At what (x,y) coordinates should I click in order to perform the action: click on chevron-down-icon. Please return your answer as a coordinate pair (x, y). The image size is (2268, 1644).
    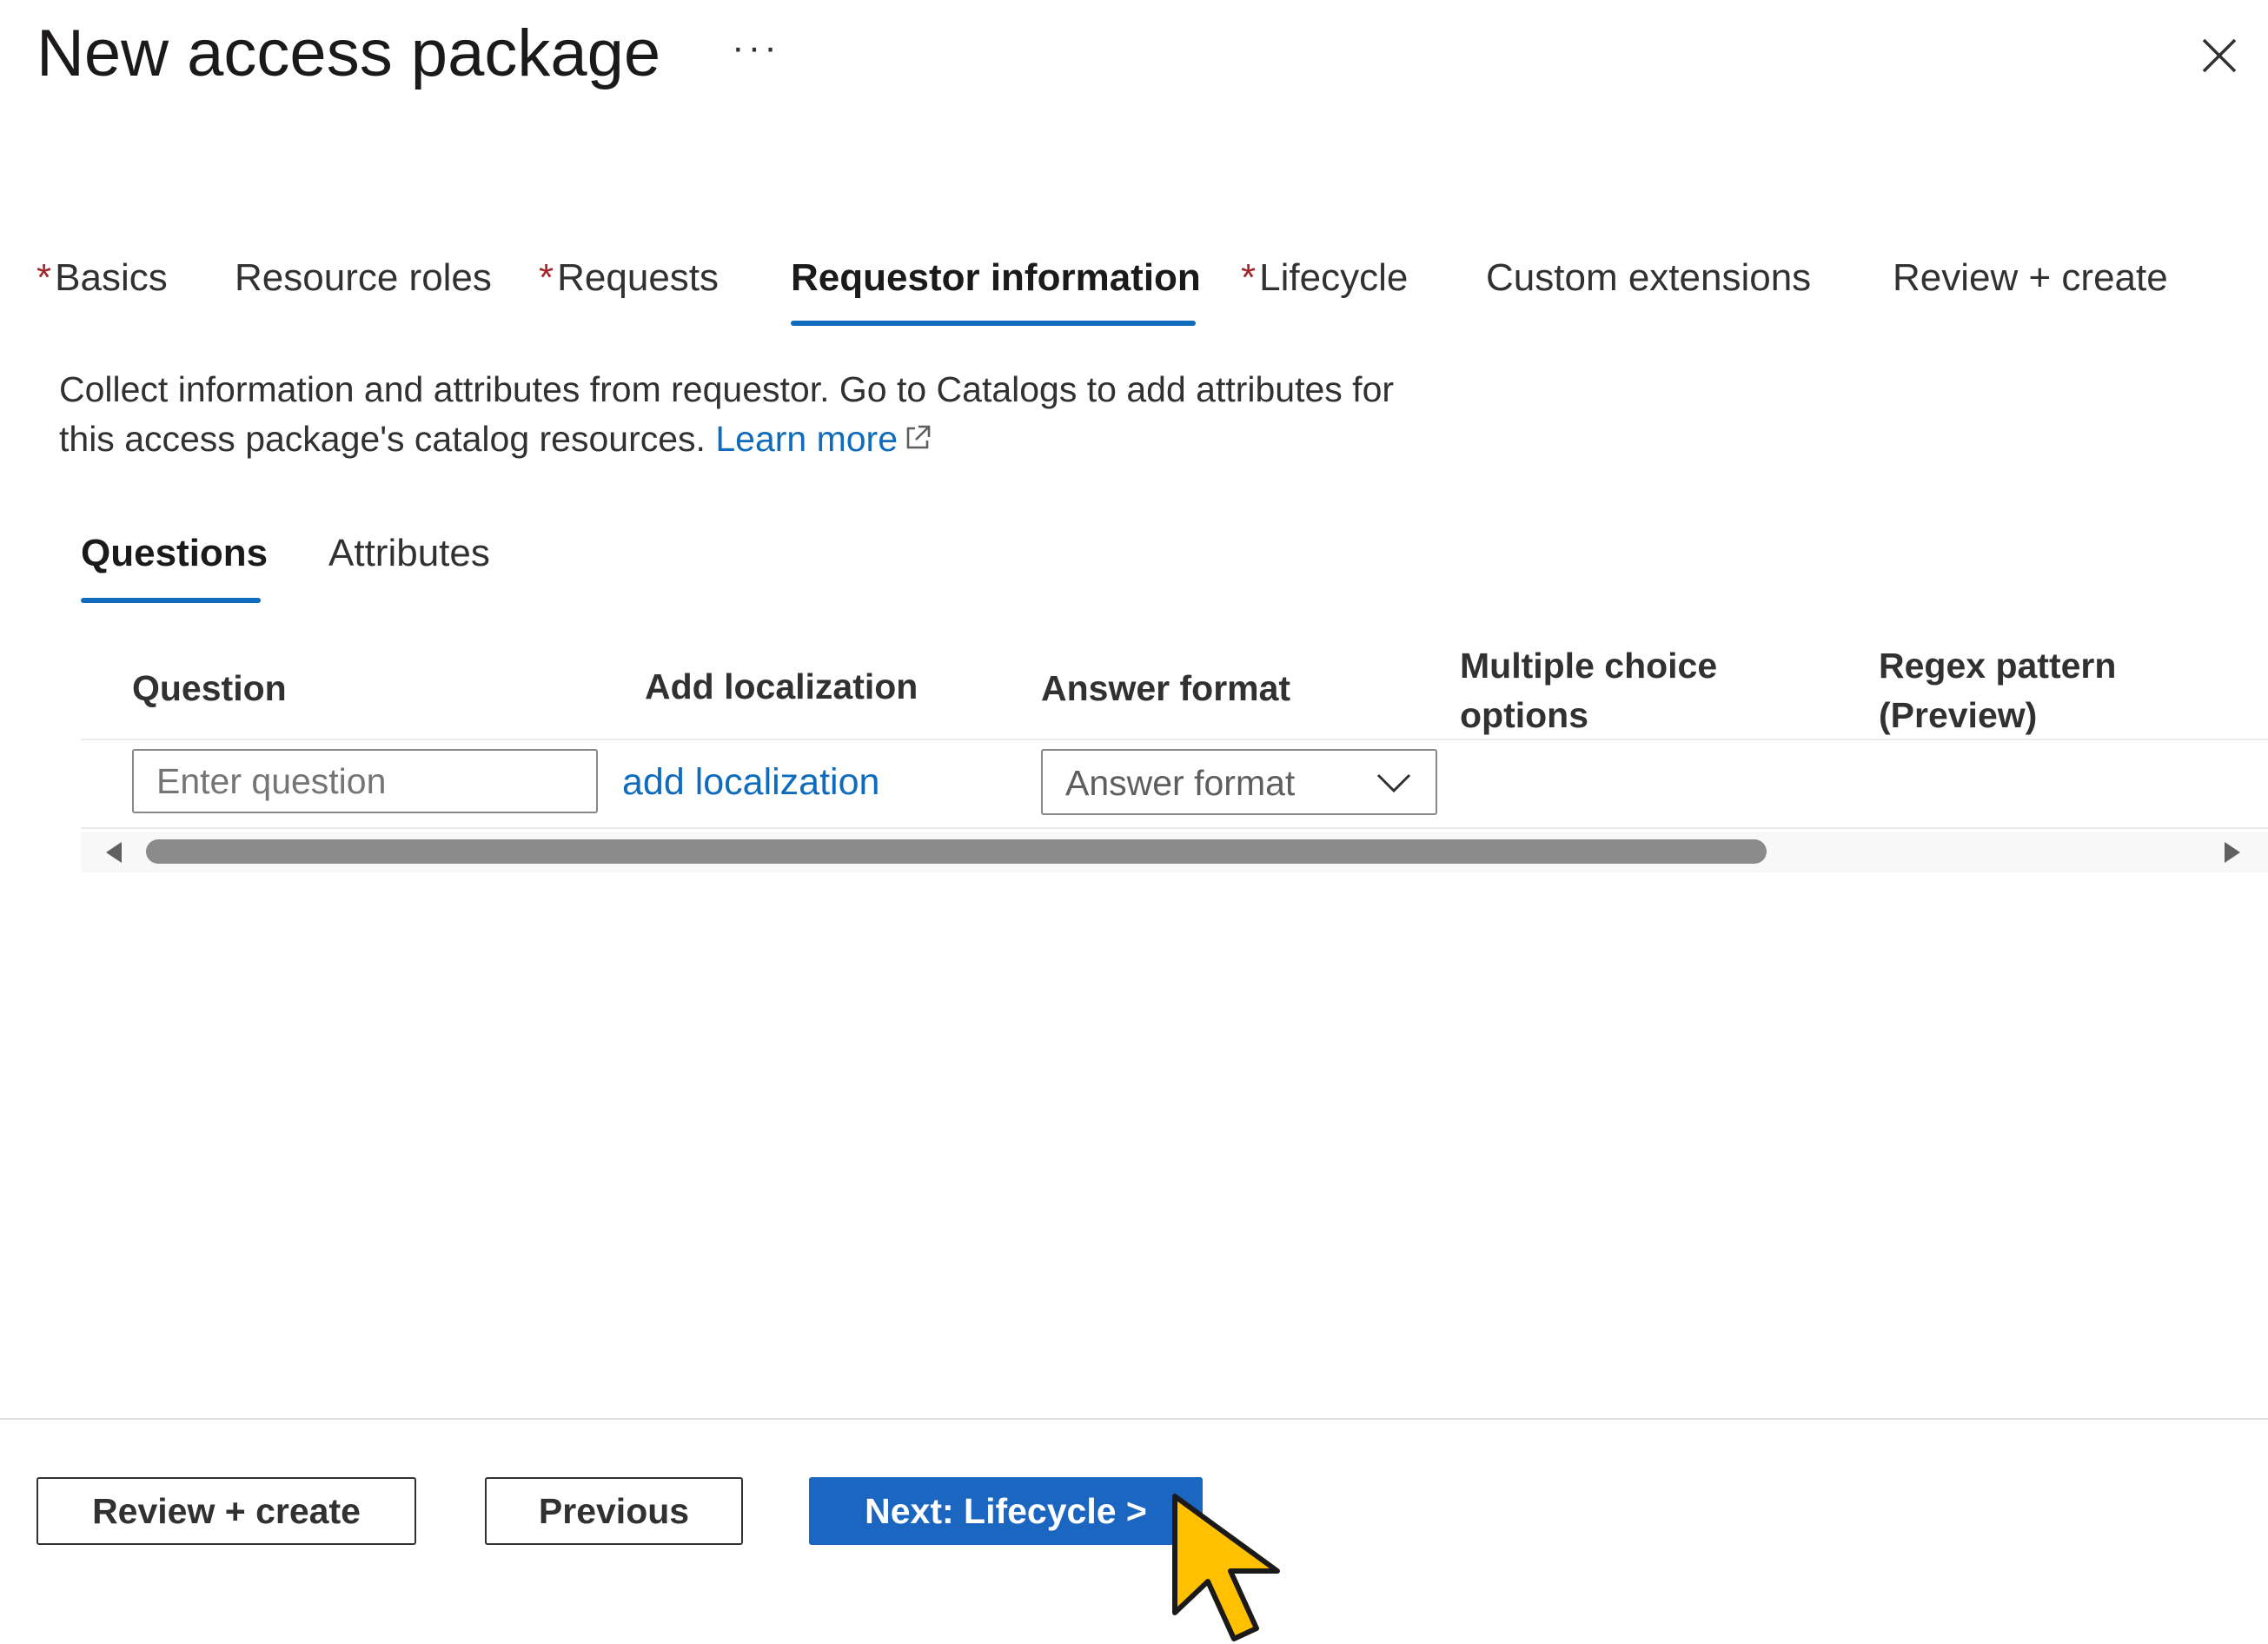
    Looking at the image, I should click on (1393, 783).